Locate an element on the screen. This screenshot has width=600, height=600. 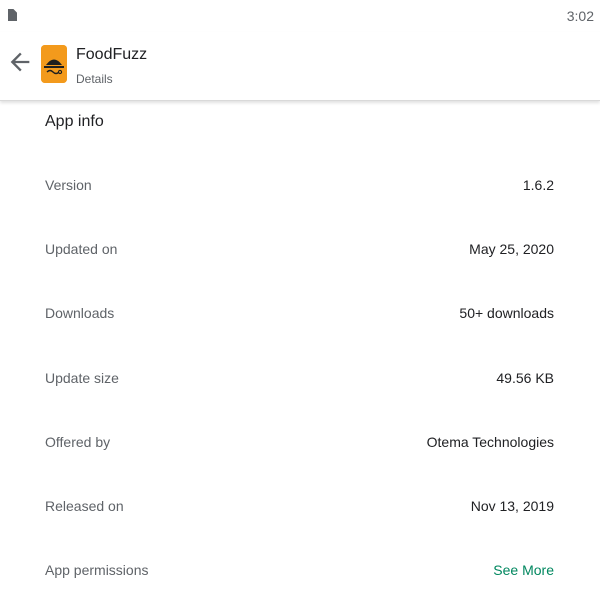
info-label: Downloads is located at coordinates (80, 313).